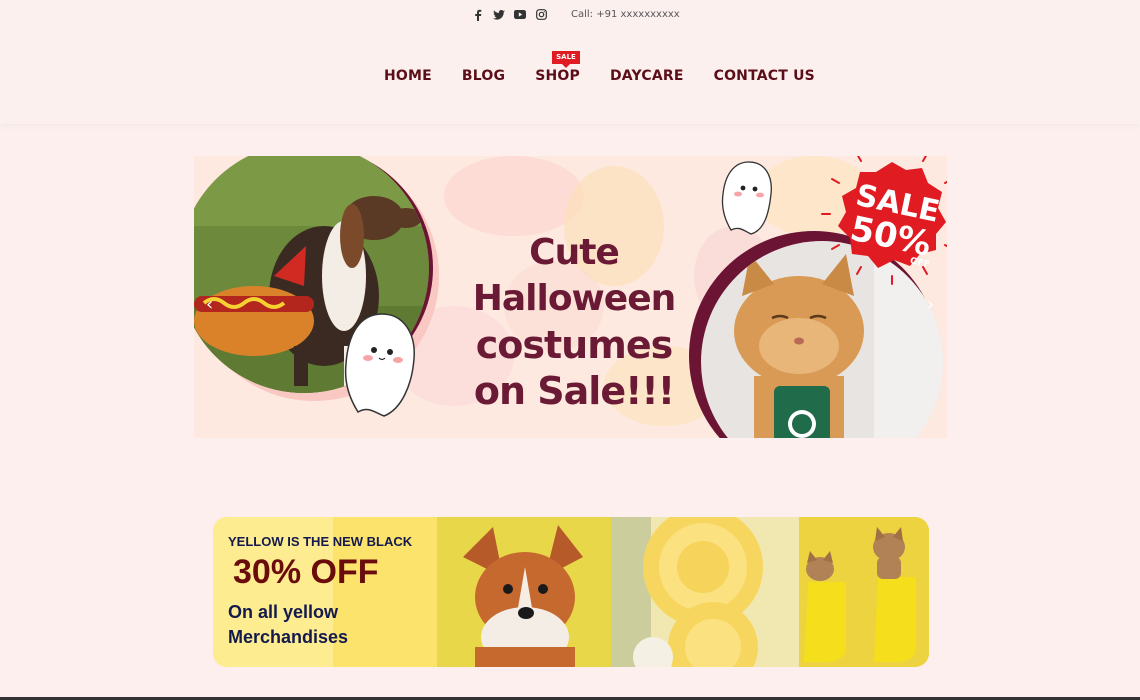  Describe the element at coordinates (566, 59) in the screenshot. I see `shop-sale-badge: SALE` at that location.